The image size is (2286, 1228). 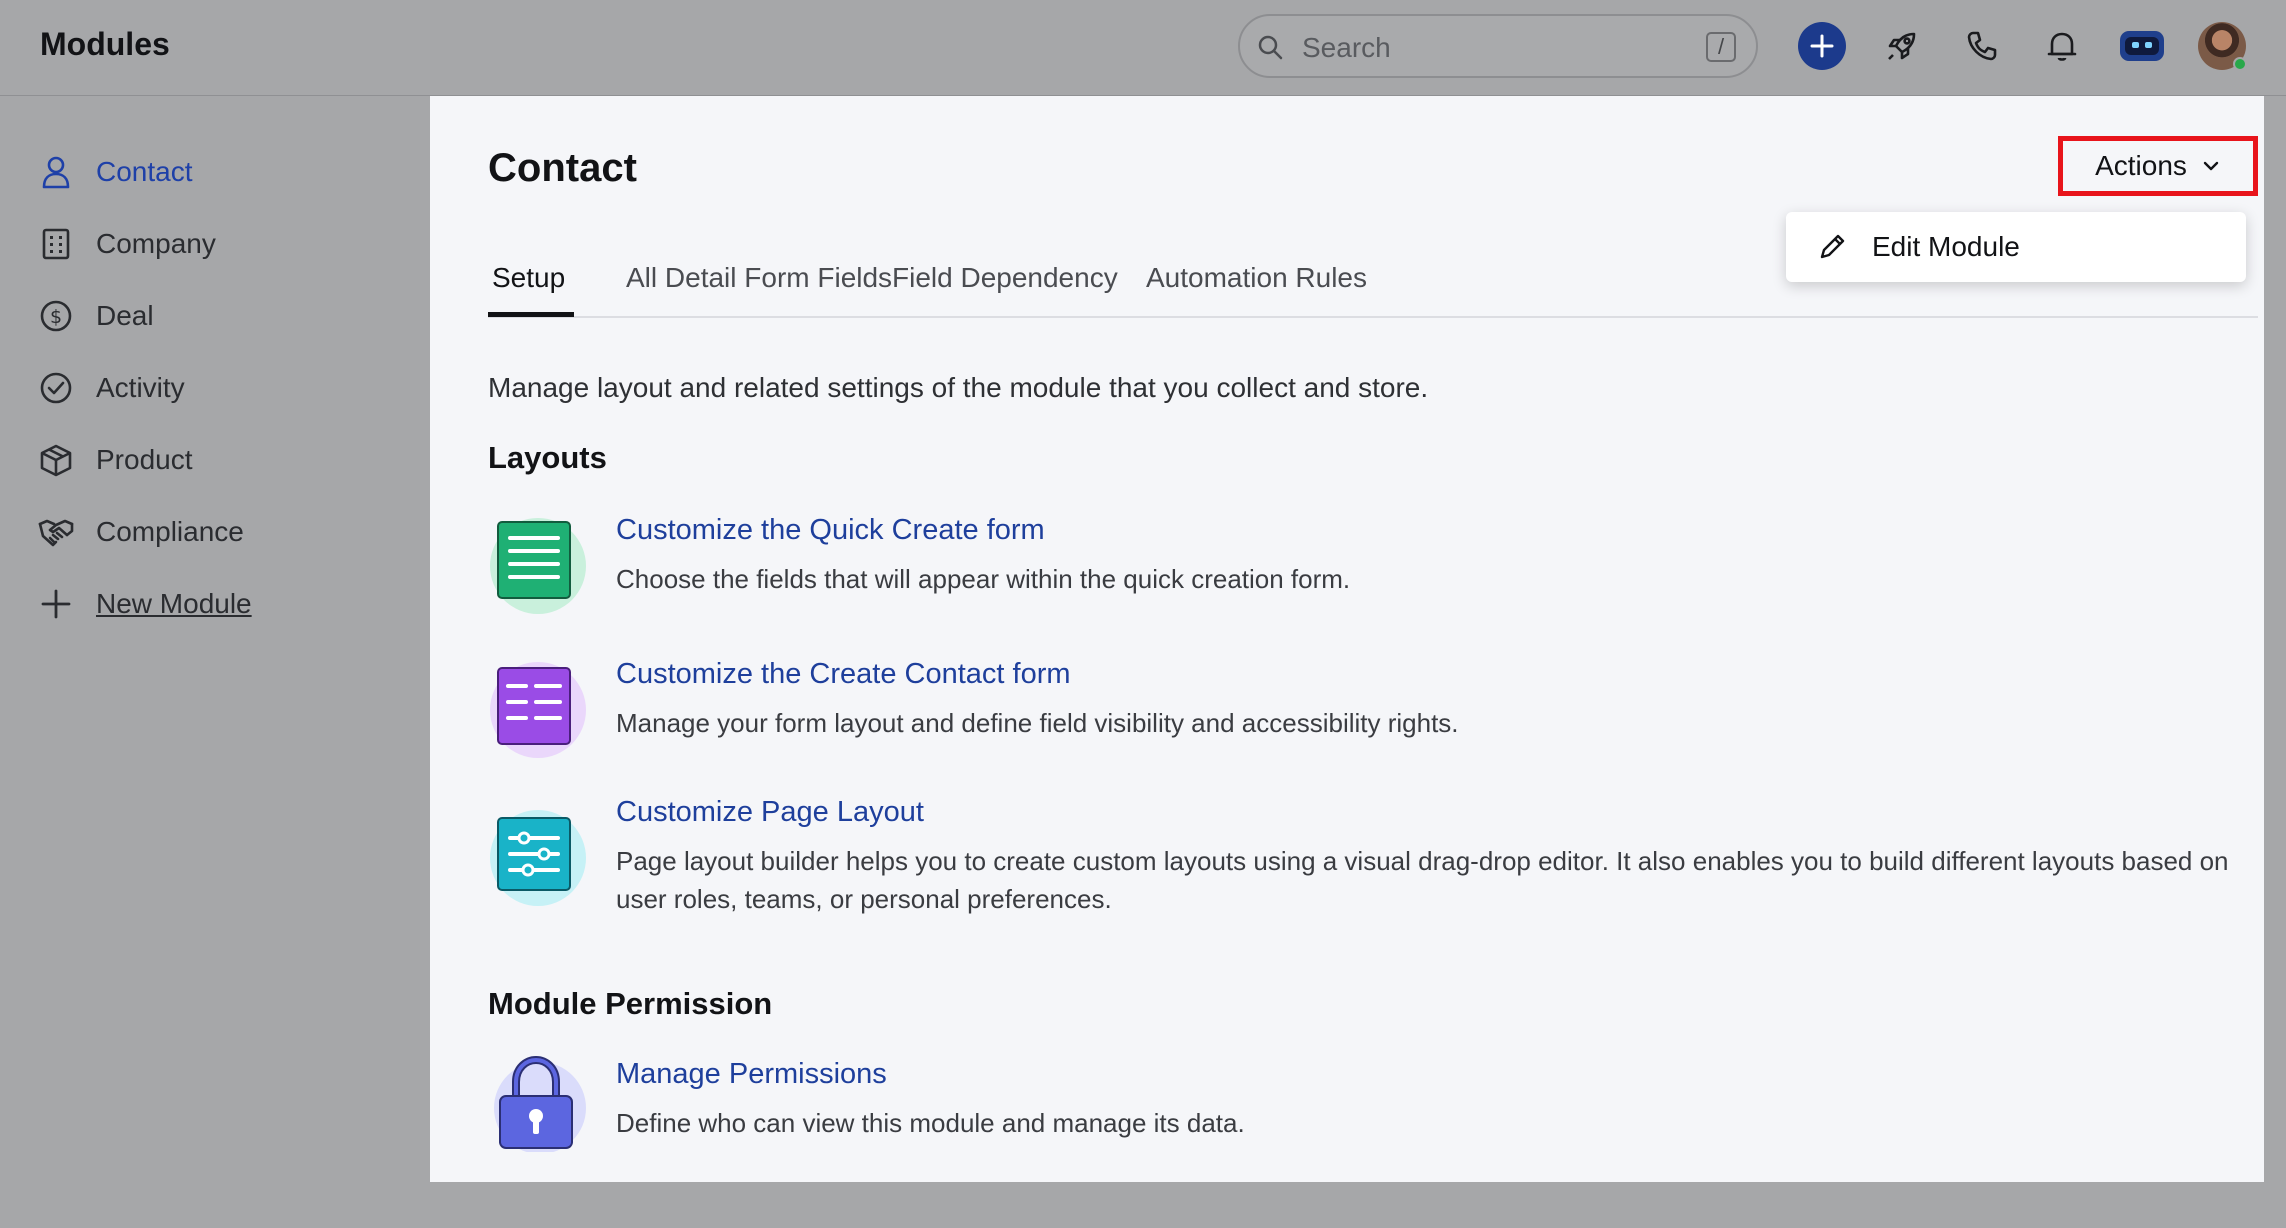 I want to click on lock-icon, so click(x=540, y=1103).